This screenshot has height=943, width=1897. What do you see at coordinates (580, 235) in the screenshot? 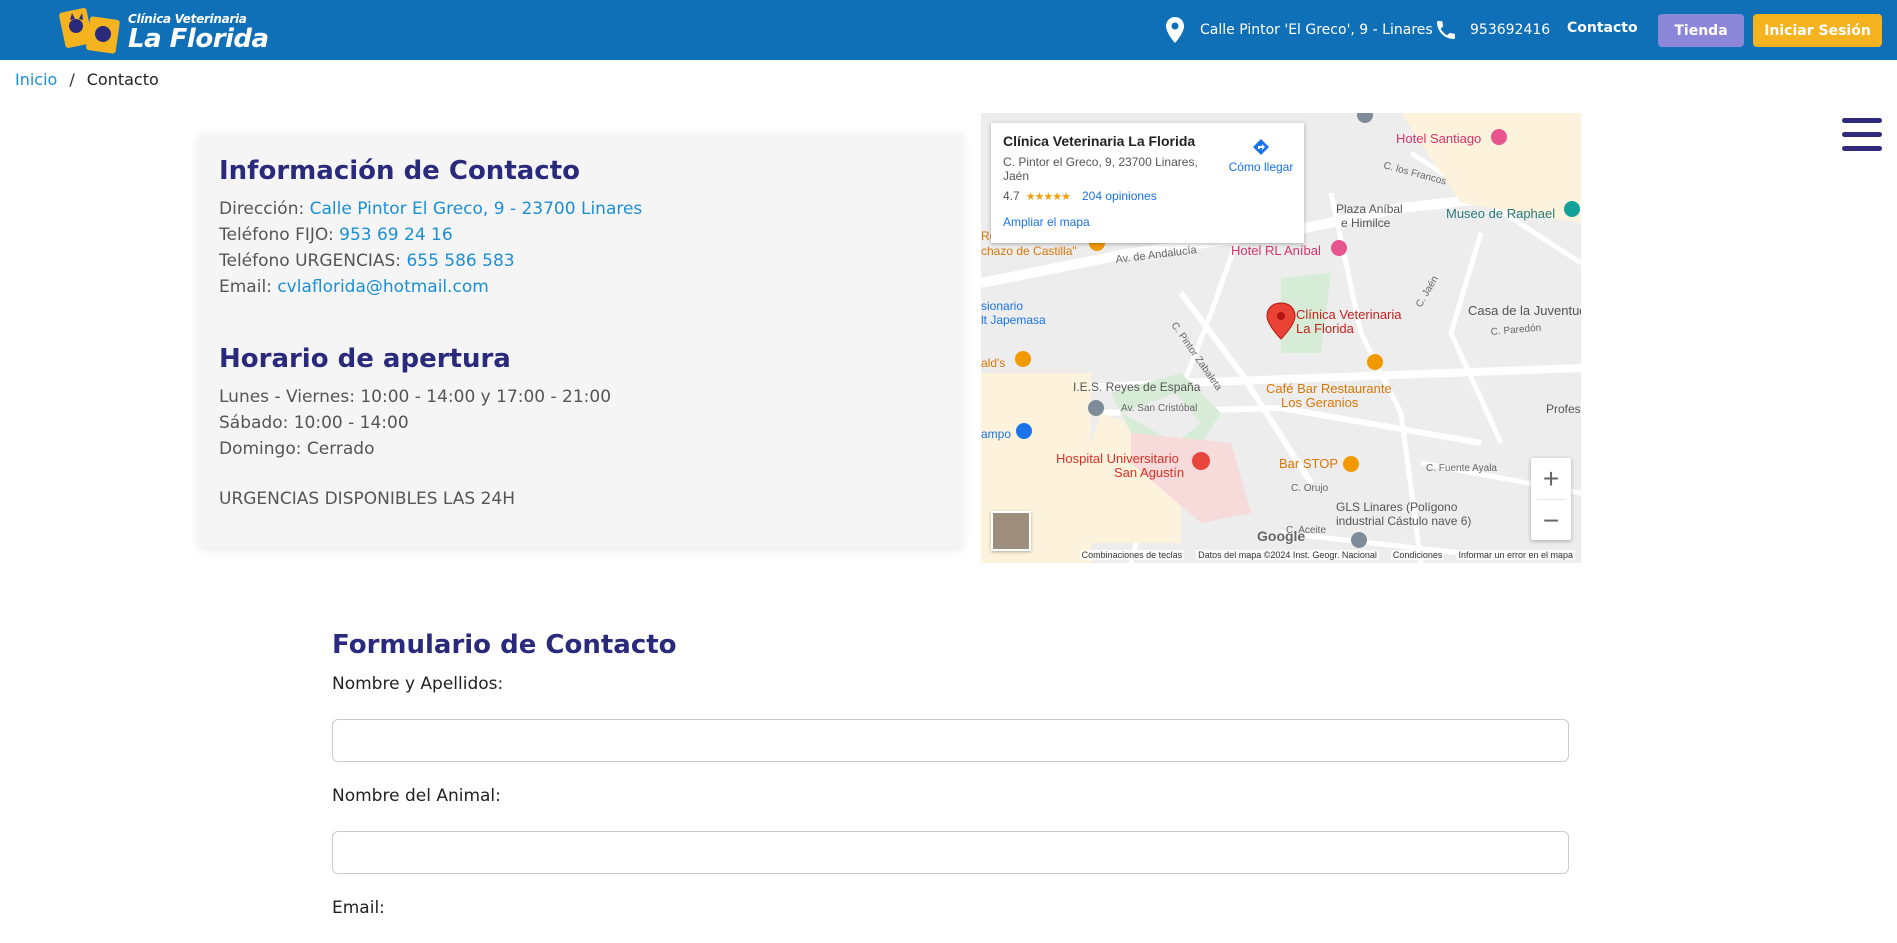
I see `landline-line: Teléfono FIJO: 953 69 24 16` at bounding box center [580, 235].